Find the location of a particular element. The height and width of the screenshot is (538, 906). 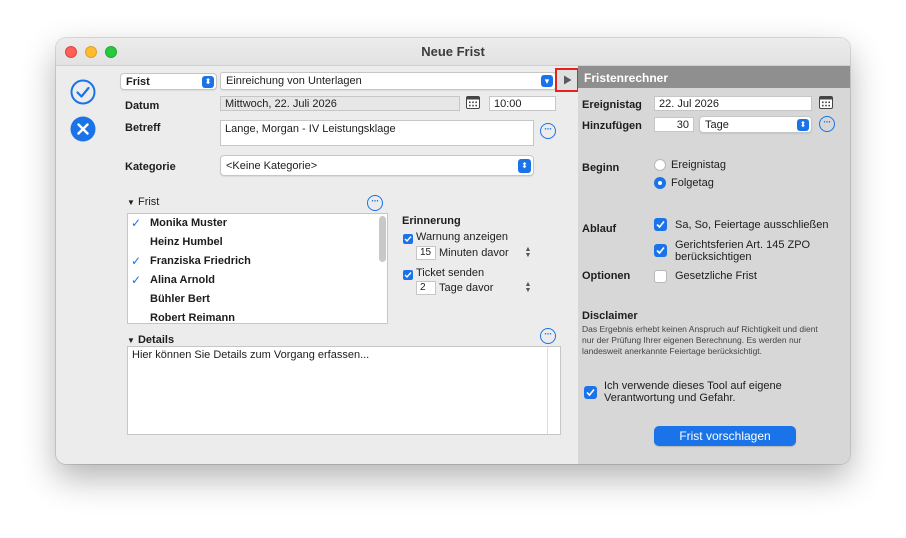

gesetzliche-frist-checkbox is located at coordinates (660, 276).